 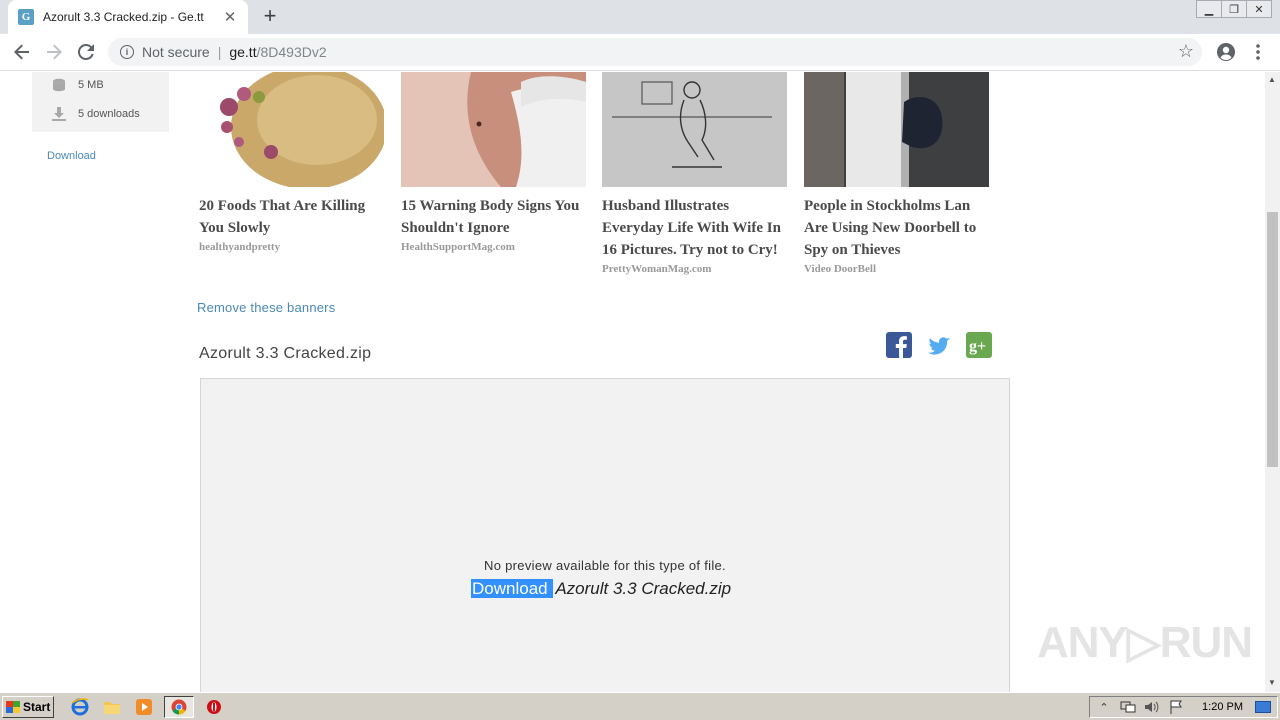 I want to click on windows-logo-icon, so click(x=13, y=706).